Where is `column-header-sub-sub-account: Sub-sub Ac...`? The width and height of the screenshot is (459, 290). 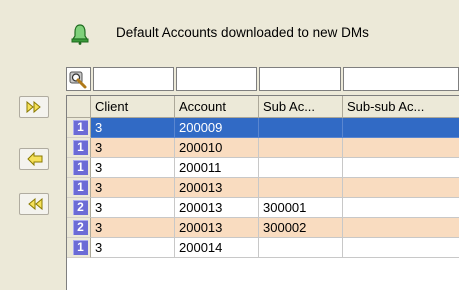 column-header-sub-sub-account: Sub-sub Ac... is located at coordinates (401, 107).